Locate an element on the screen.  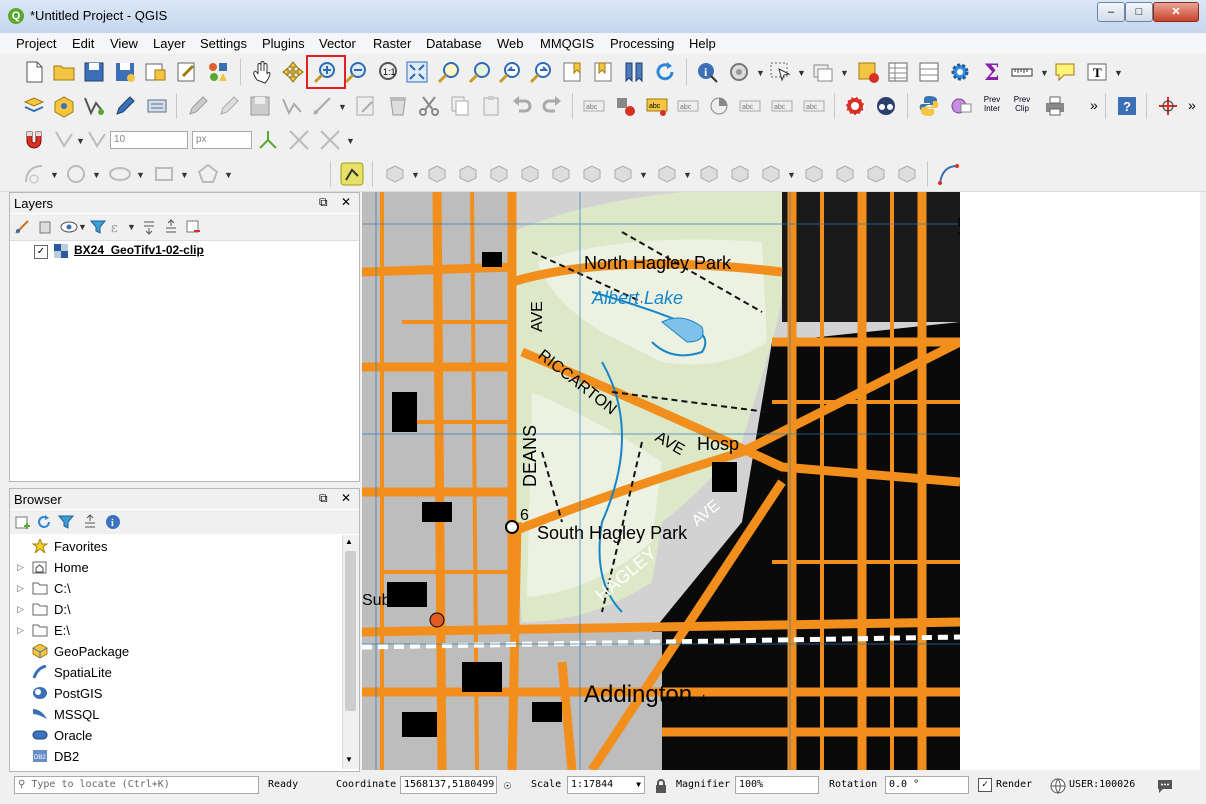
show-label-icon: abc is located at coordinates (657, 106).